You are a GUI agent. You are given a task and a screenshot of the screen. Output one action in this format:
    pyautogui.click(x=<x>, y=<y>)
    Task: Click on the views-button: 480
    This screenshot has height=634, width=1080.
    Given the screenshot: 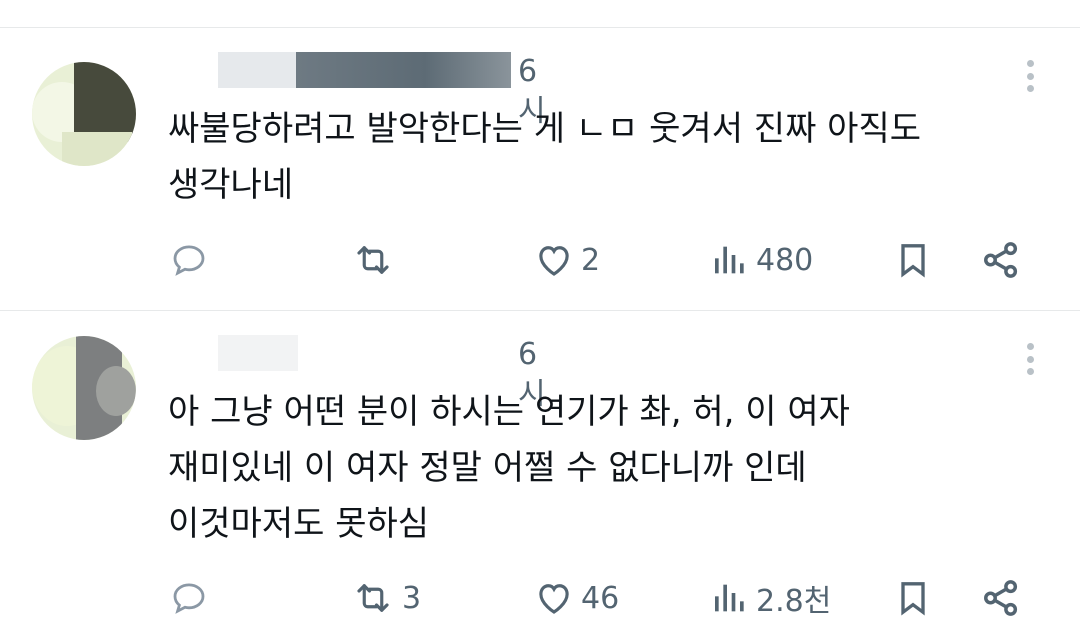 What is the action you would take?
    pyautogui.click(x=761, y=260)
    